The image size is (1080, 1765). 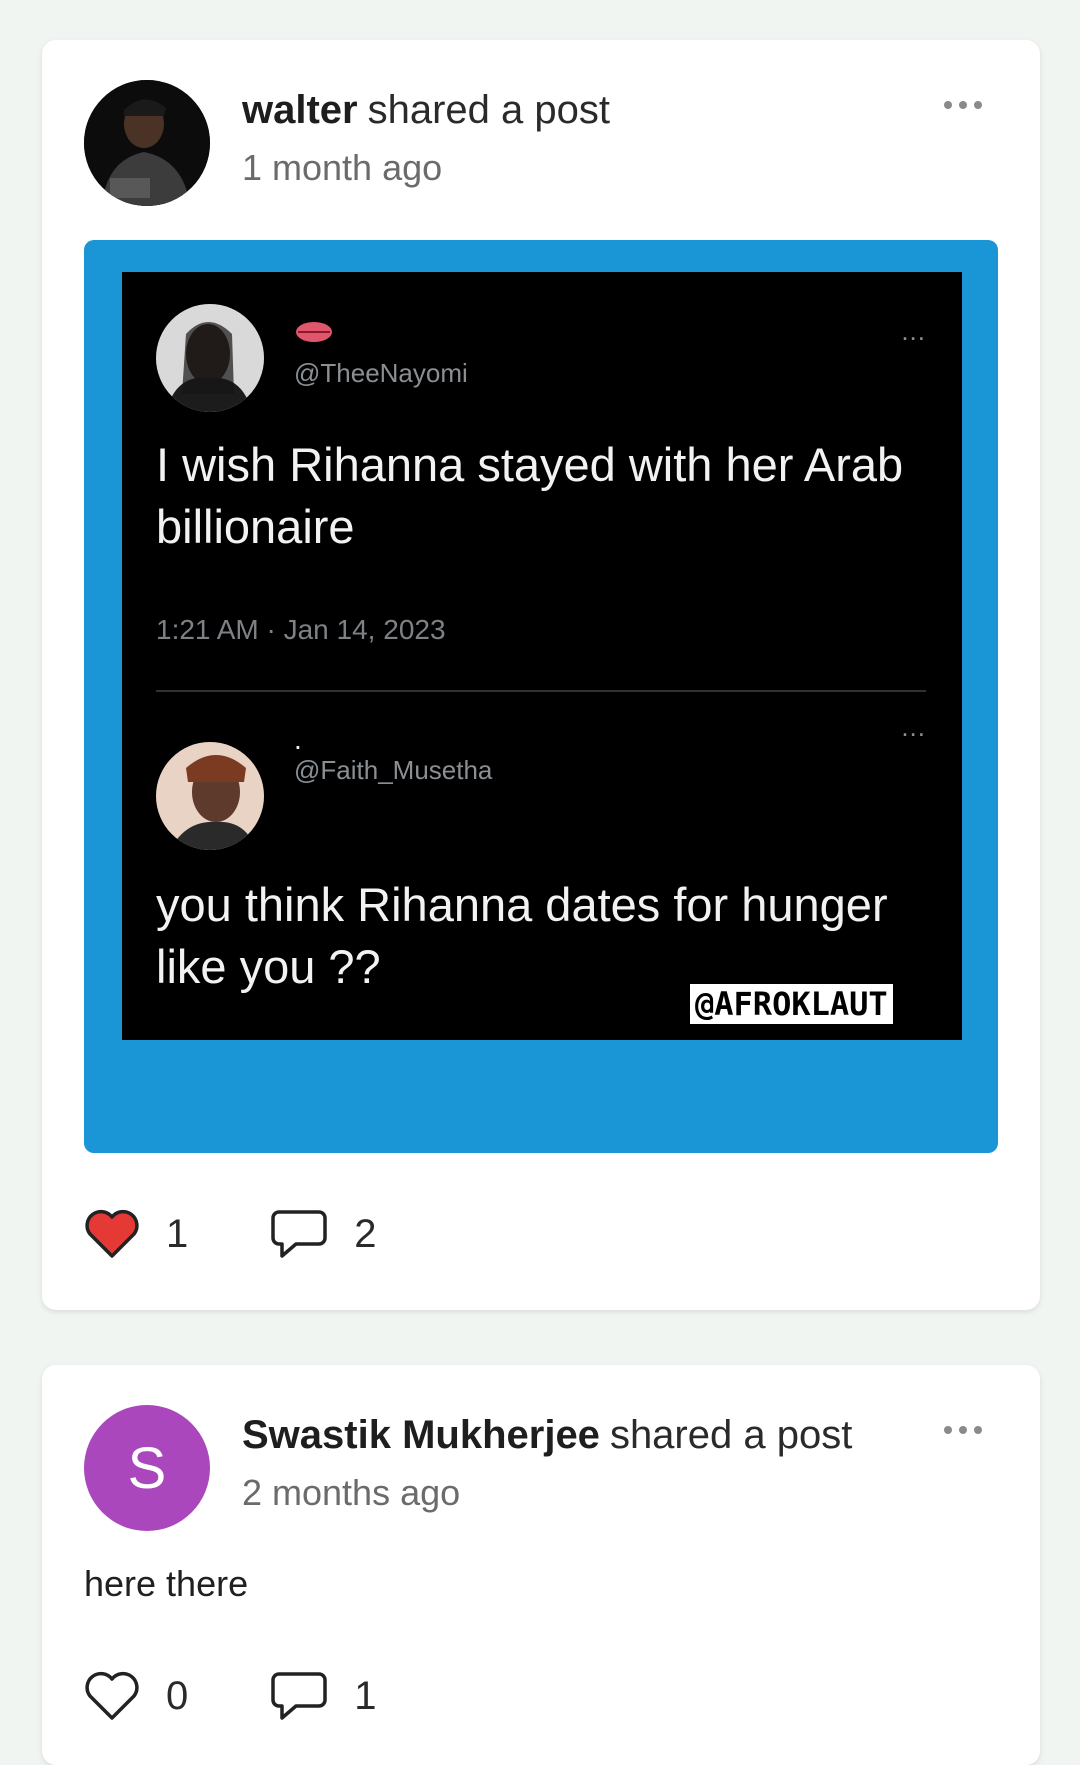 I want to click on post-actions: 1 2, so click(x=271, y=1234).